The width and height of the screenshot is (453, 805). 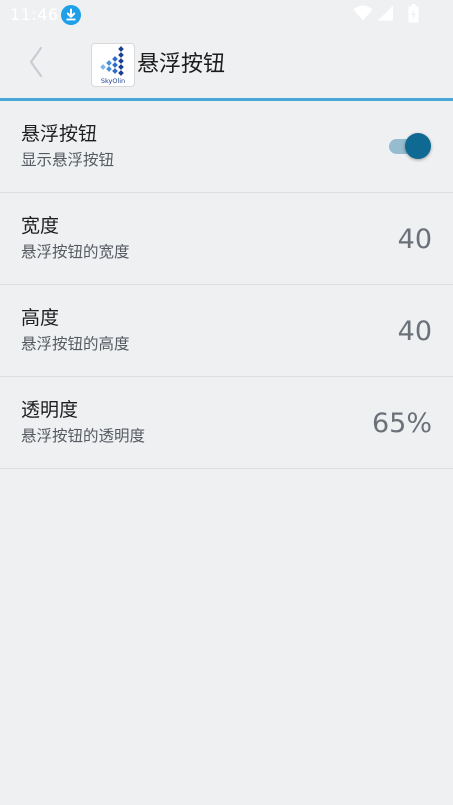 I want to click on width-value: 40, so click(x=414, y=239).